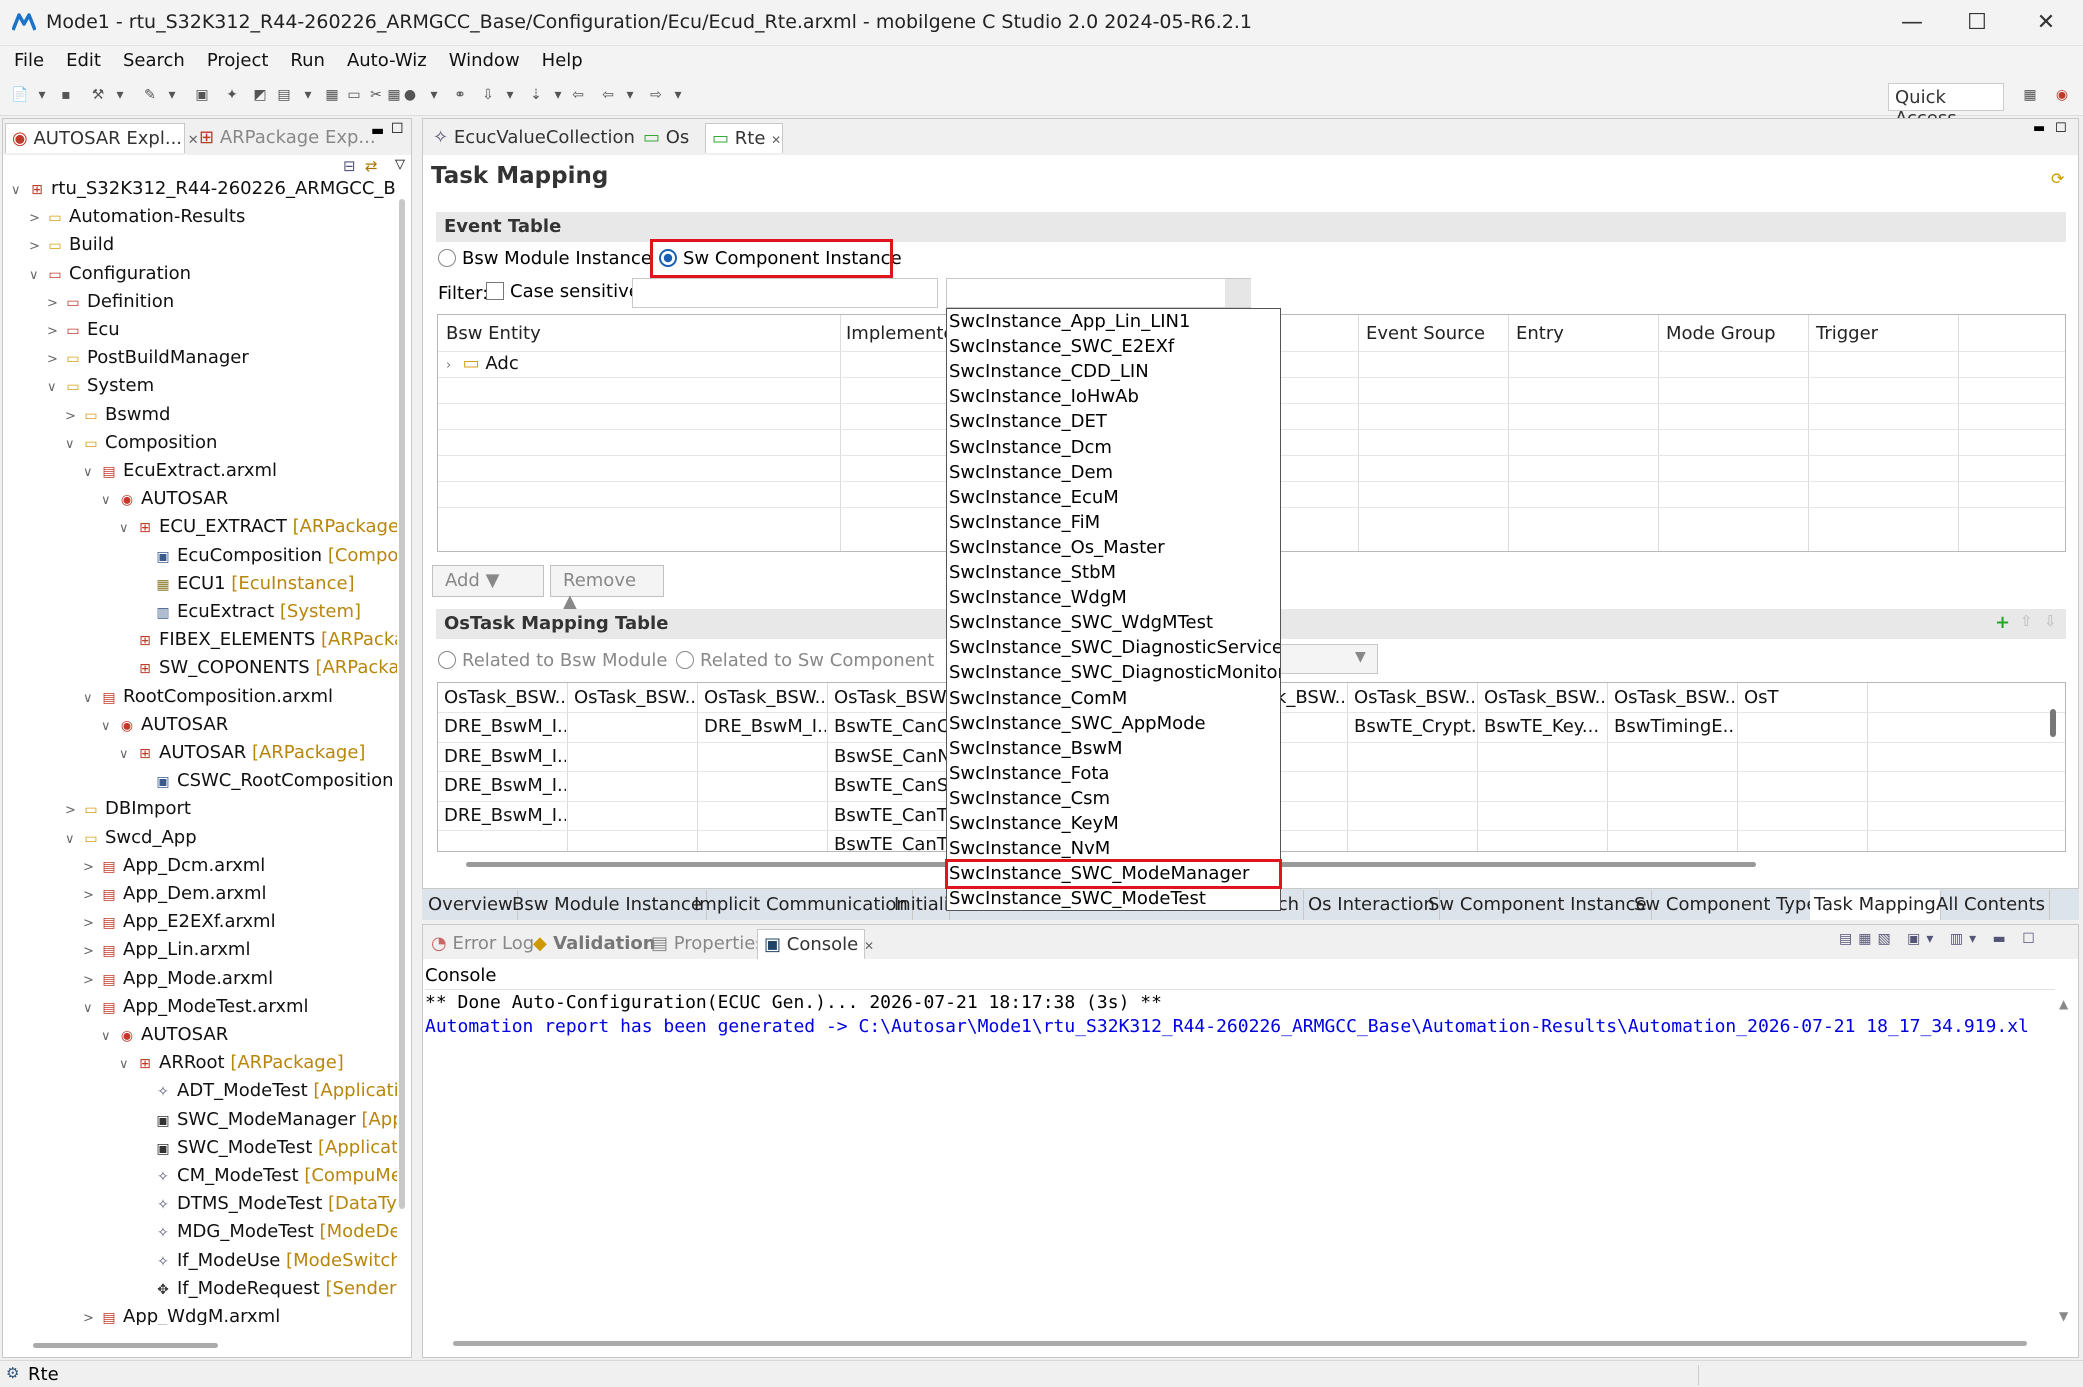  Describe the element at coordinates (267, 1261) in the screenshot. I see `tree-item: ✧ If_ModeUse [ModeSwitchInterface]` at that location.